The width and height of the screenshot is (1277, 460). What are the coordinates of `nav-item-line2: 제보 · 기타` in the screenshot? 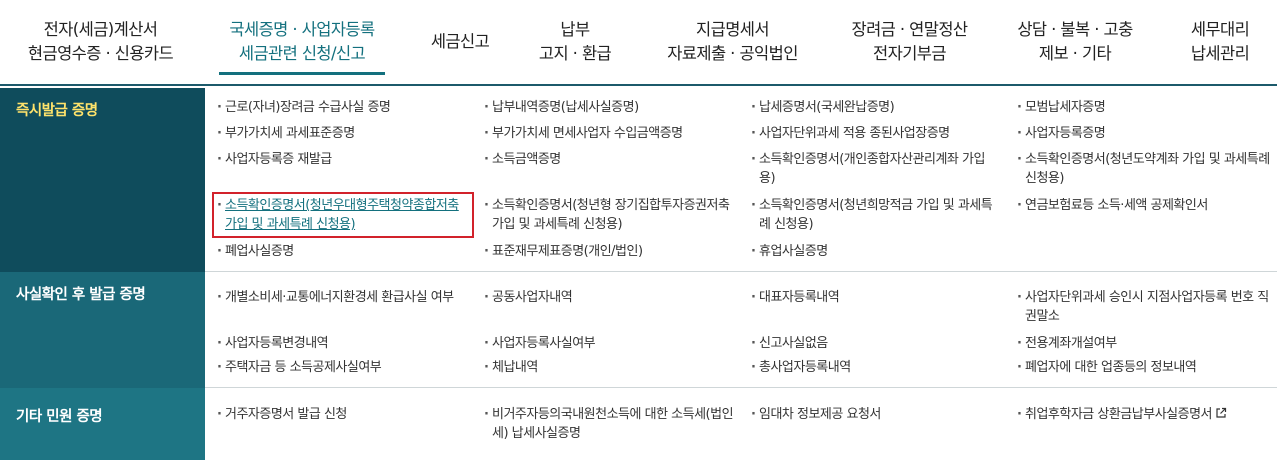 It's located at (1075, 53).